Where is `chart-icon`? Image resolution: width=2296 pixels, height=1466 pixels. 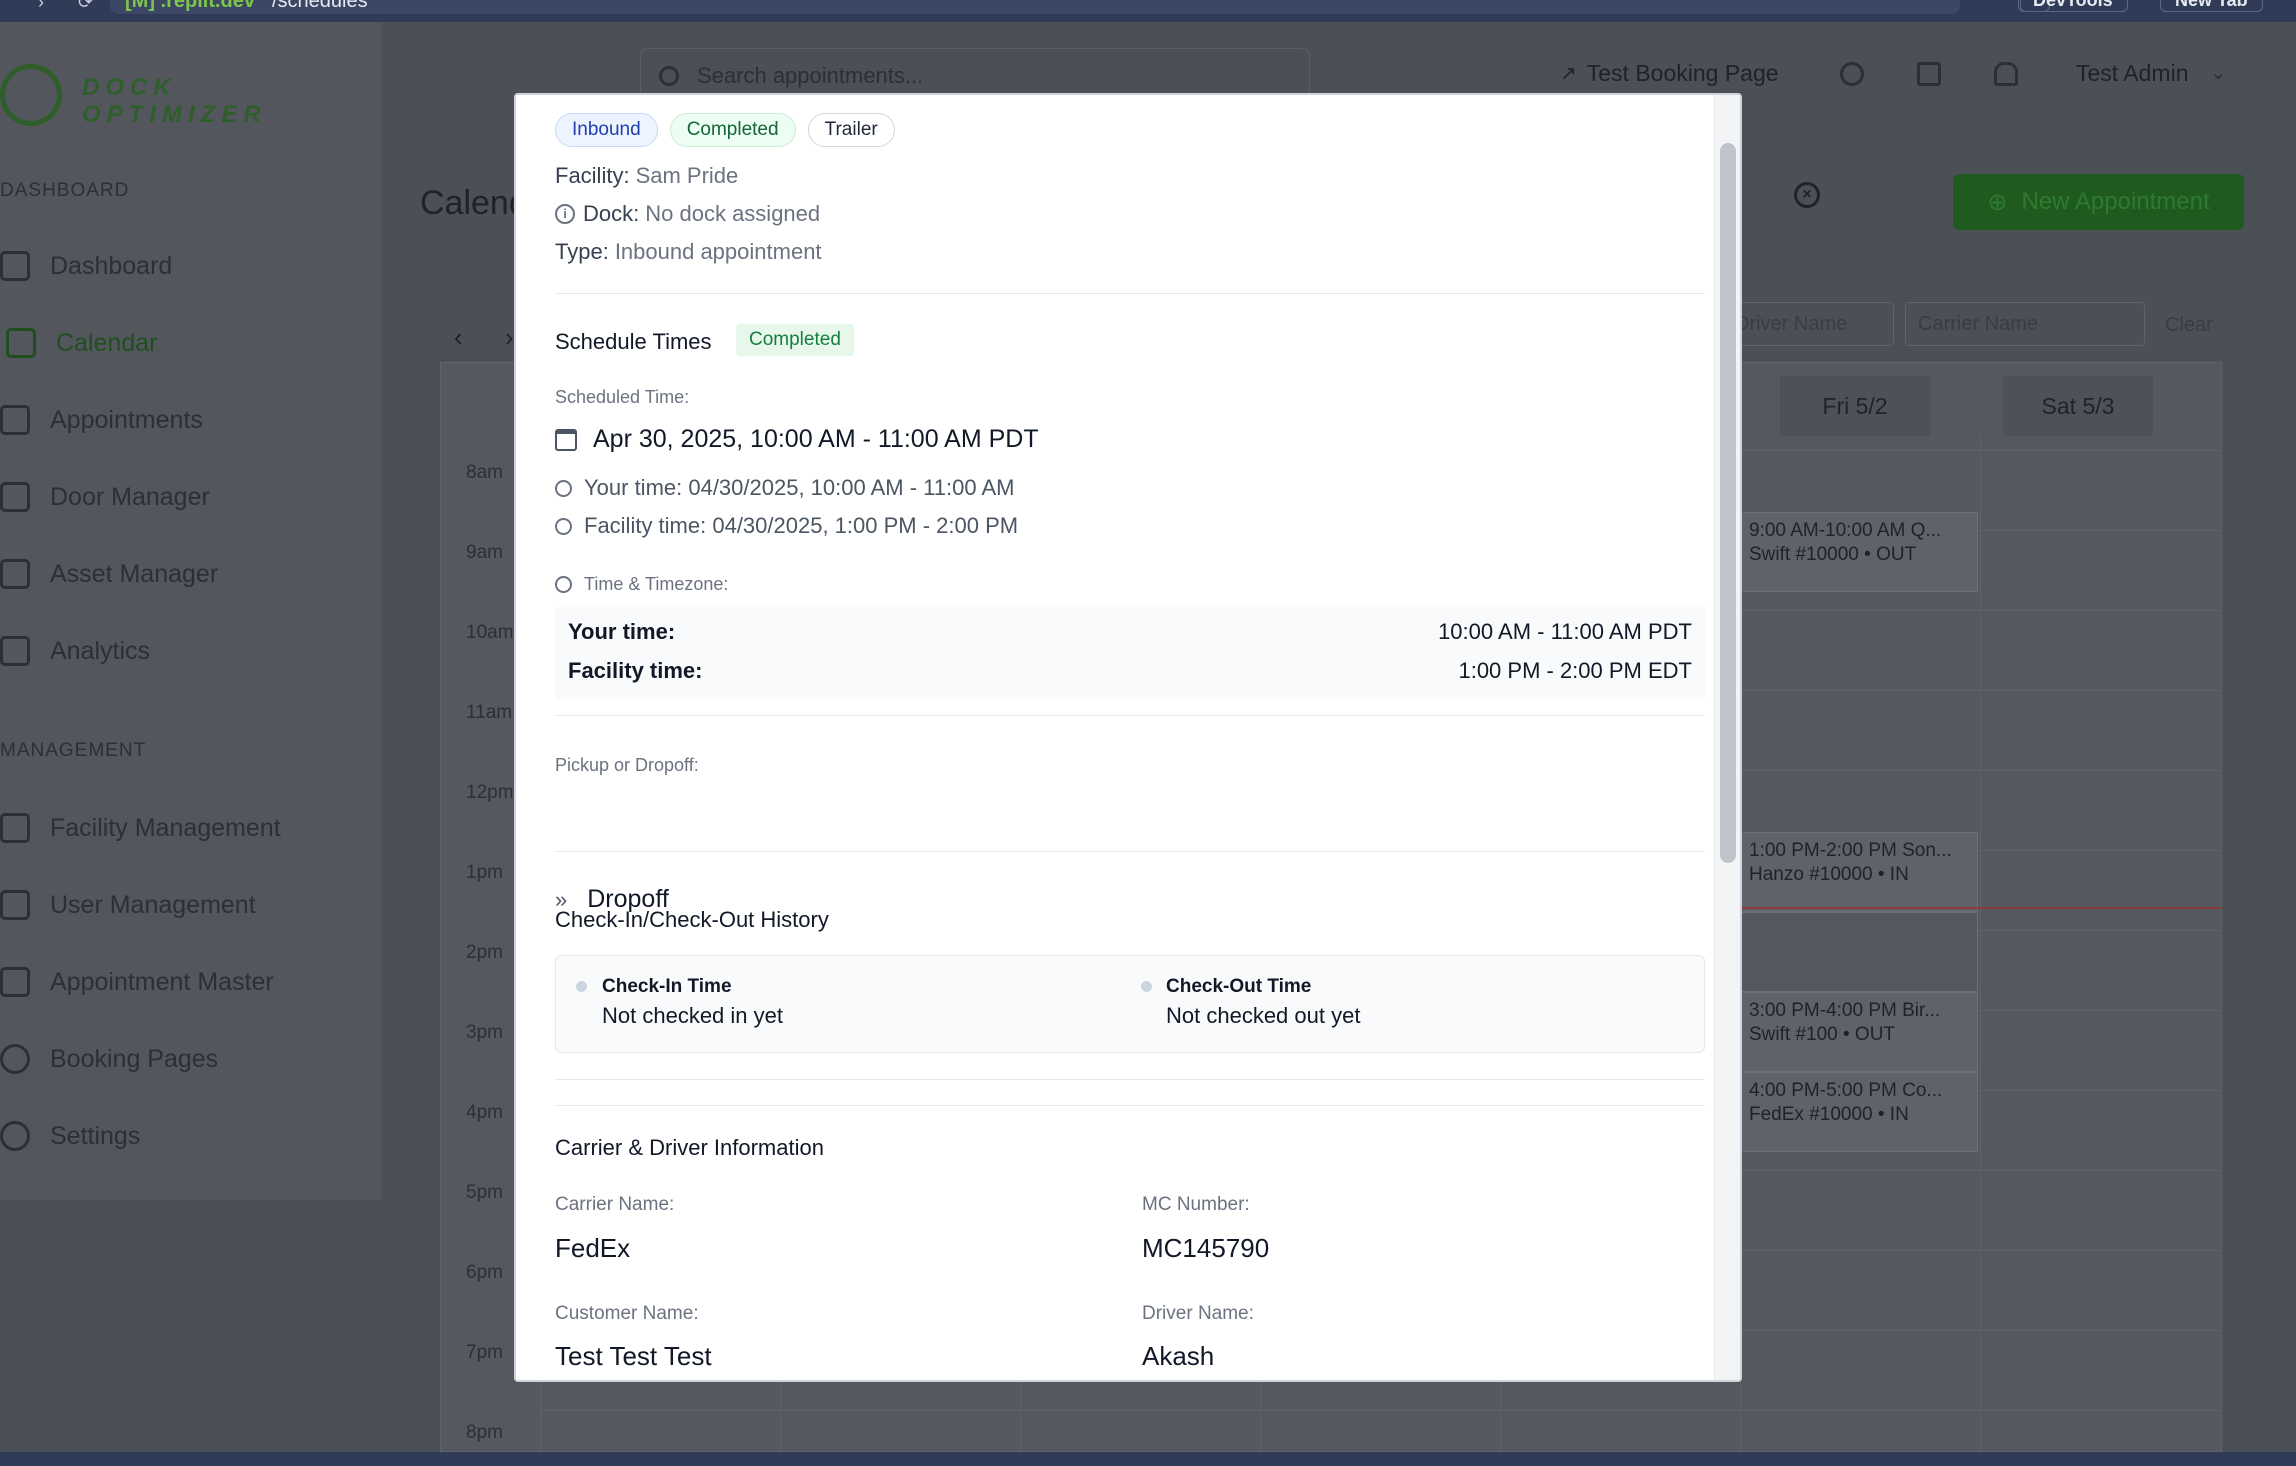
chart-icon is located at coordinates (15, 266).